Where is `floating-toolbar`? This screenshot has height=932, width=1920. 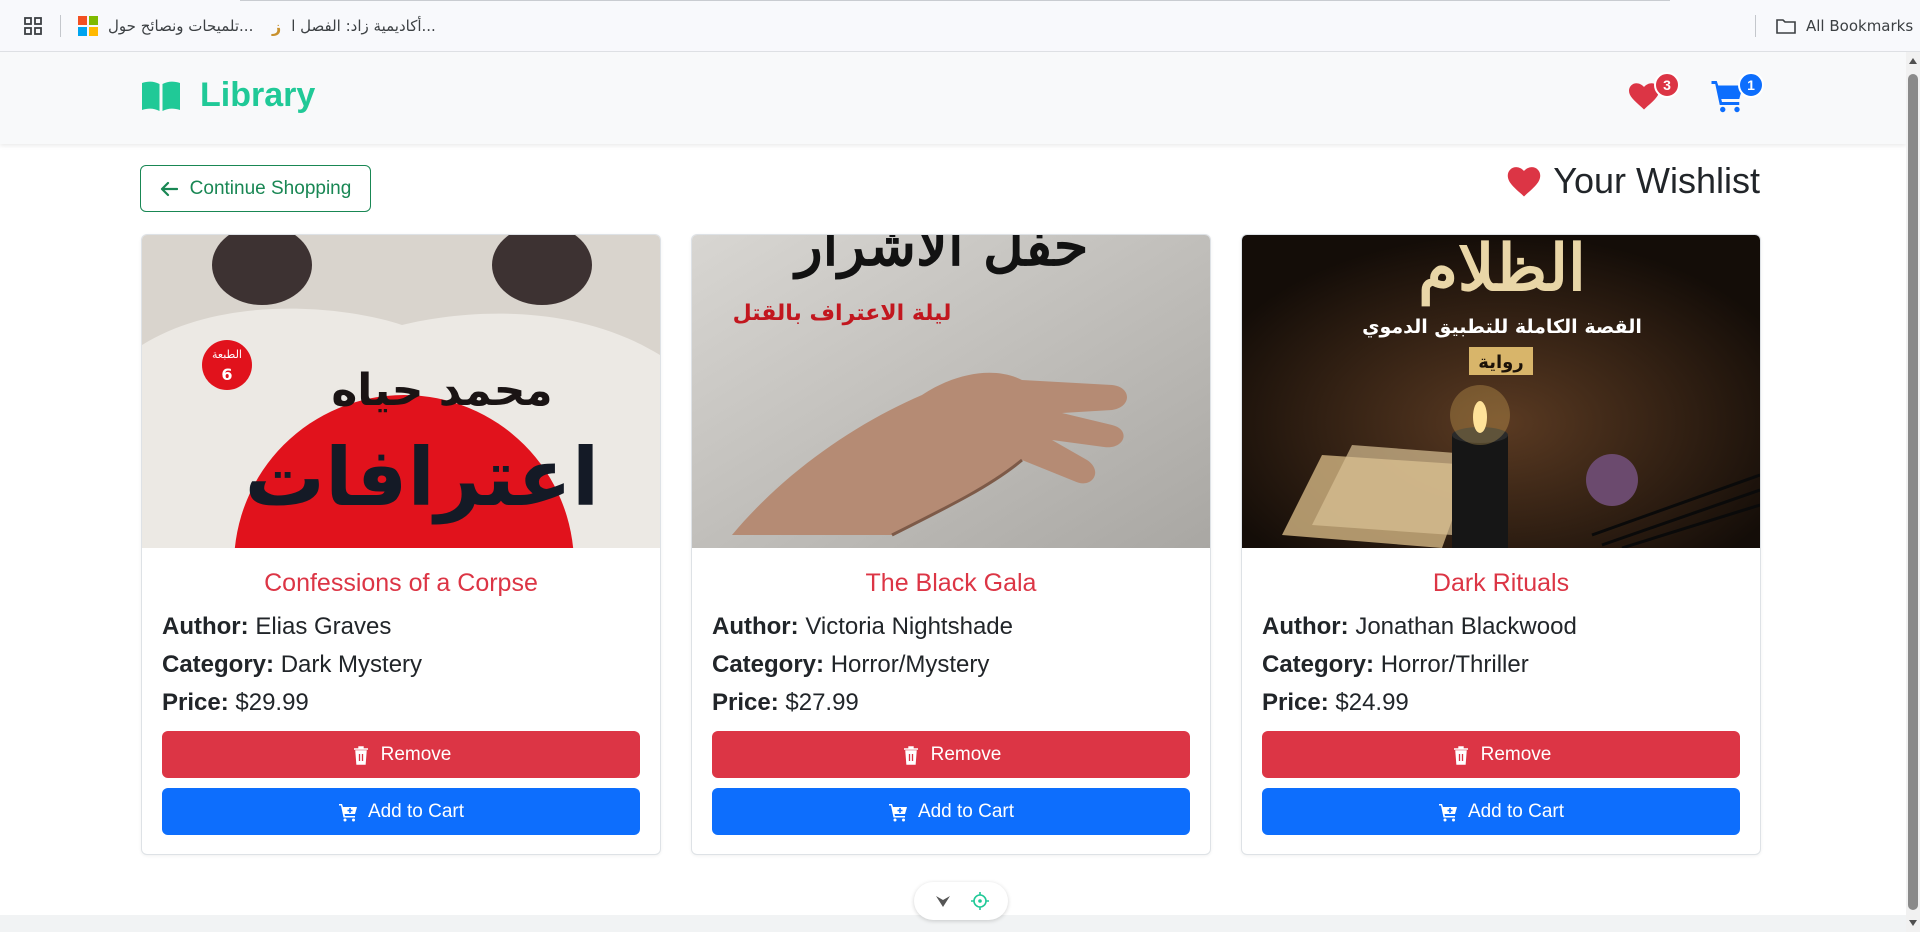
floating-toolbar is located at coordinates (961, 901).